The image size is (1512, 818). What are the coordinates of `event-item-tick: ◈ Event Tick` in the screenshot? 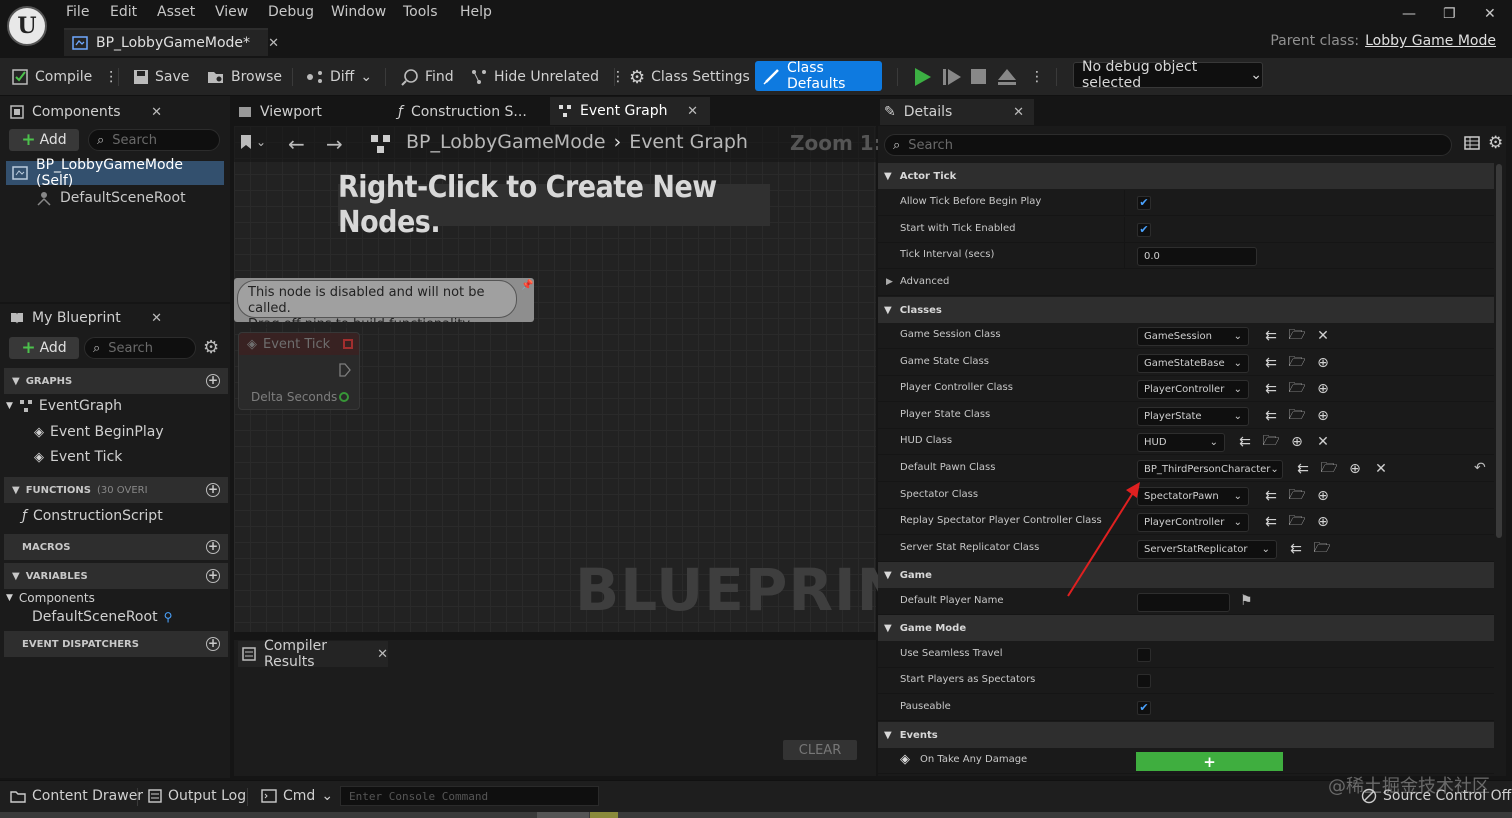 It's located at (78, 457).